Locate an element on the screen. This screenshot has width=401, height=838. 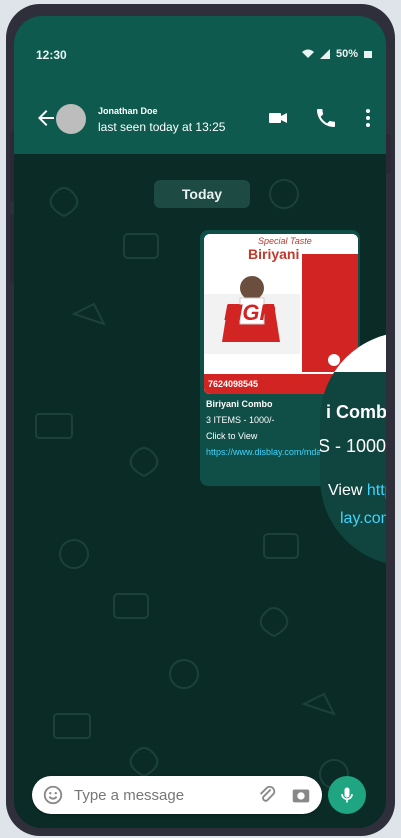
message-composer: Type a message is located at coordinates (177, 795).